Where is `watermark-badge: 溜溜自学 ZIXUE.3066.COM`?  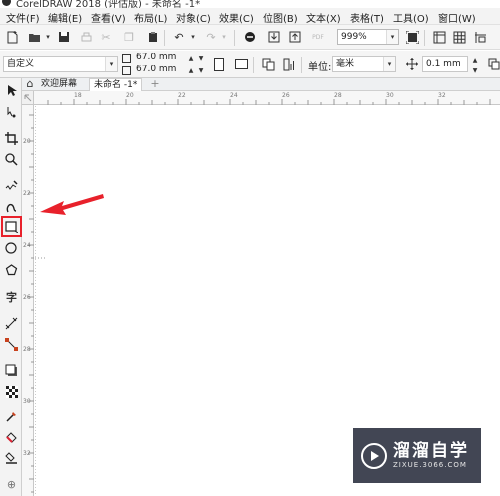
watermark-badge: 溜溜自学 ZIXUE.3066.COM is located at coordinates (417, 455).